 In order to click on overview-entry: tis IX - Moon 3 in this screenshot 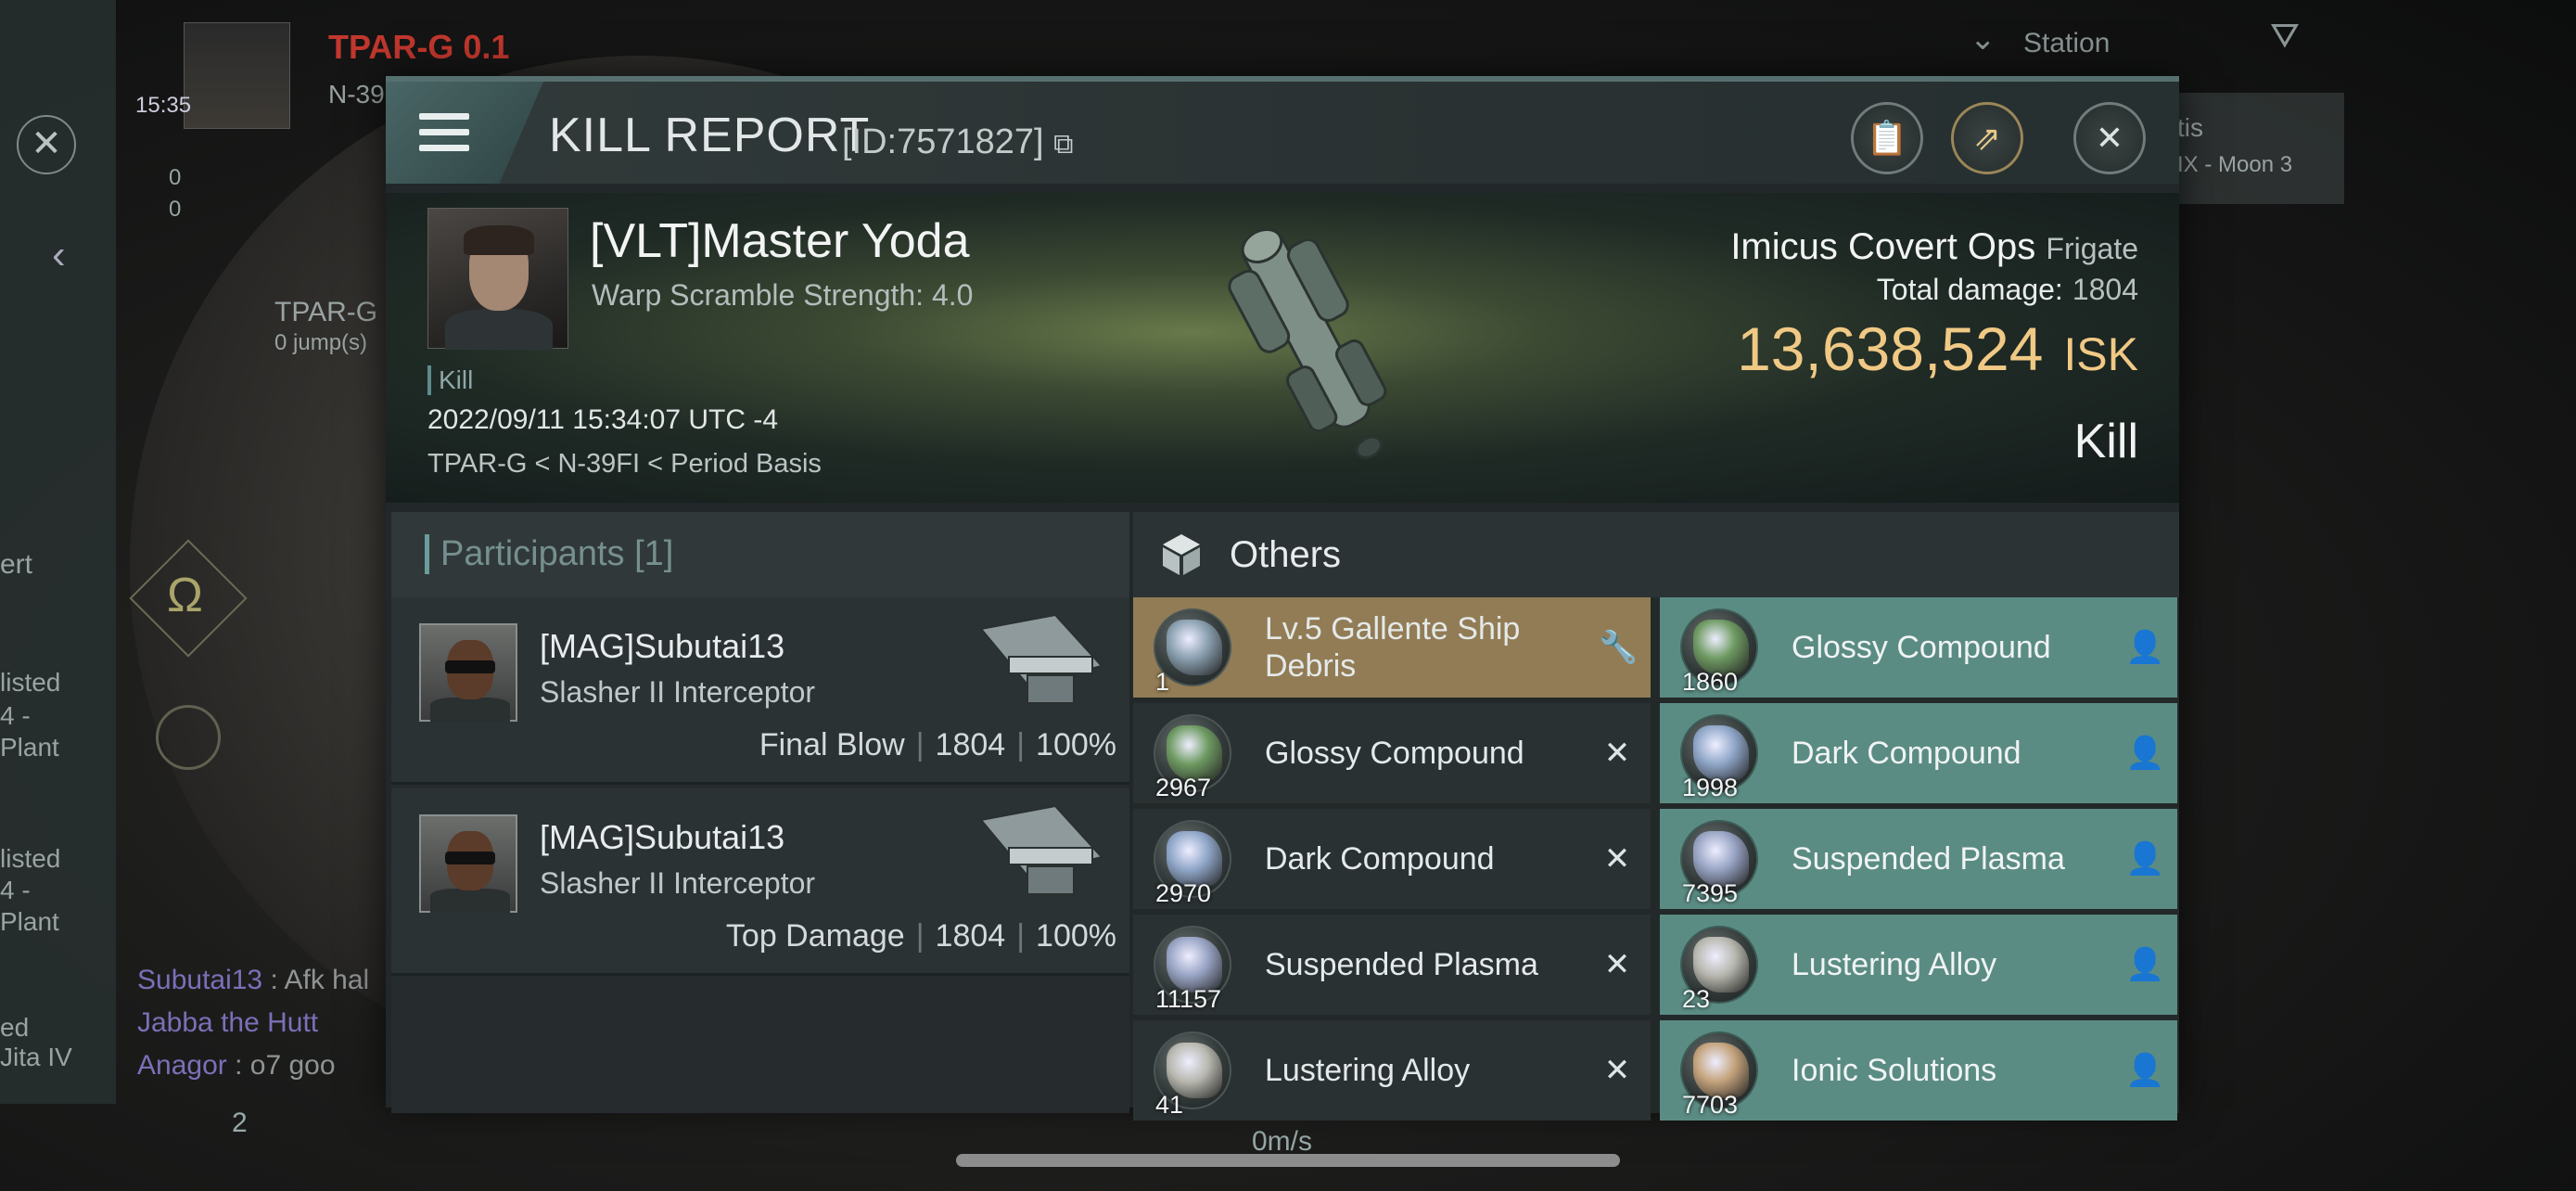, I will do `click(2260, 148)`.